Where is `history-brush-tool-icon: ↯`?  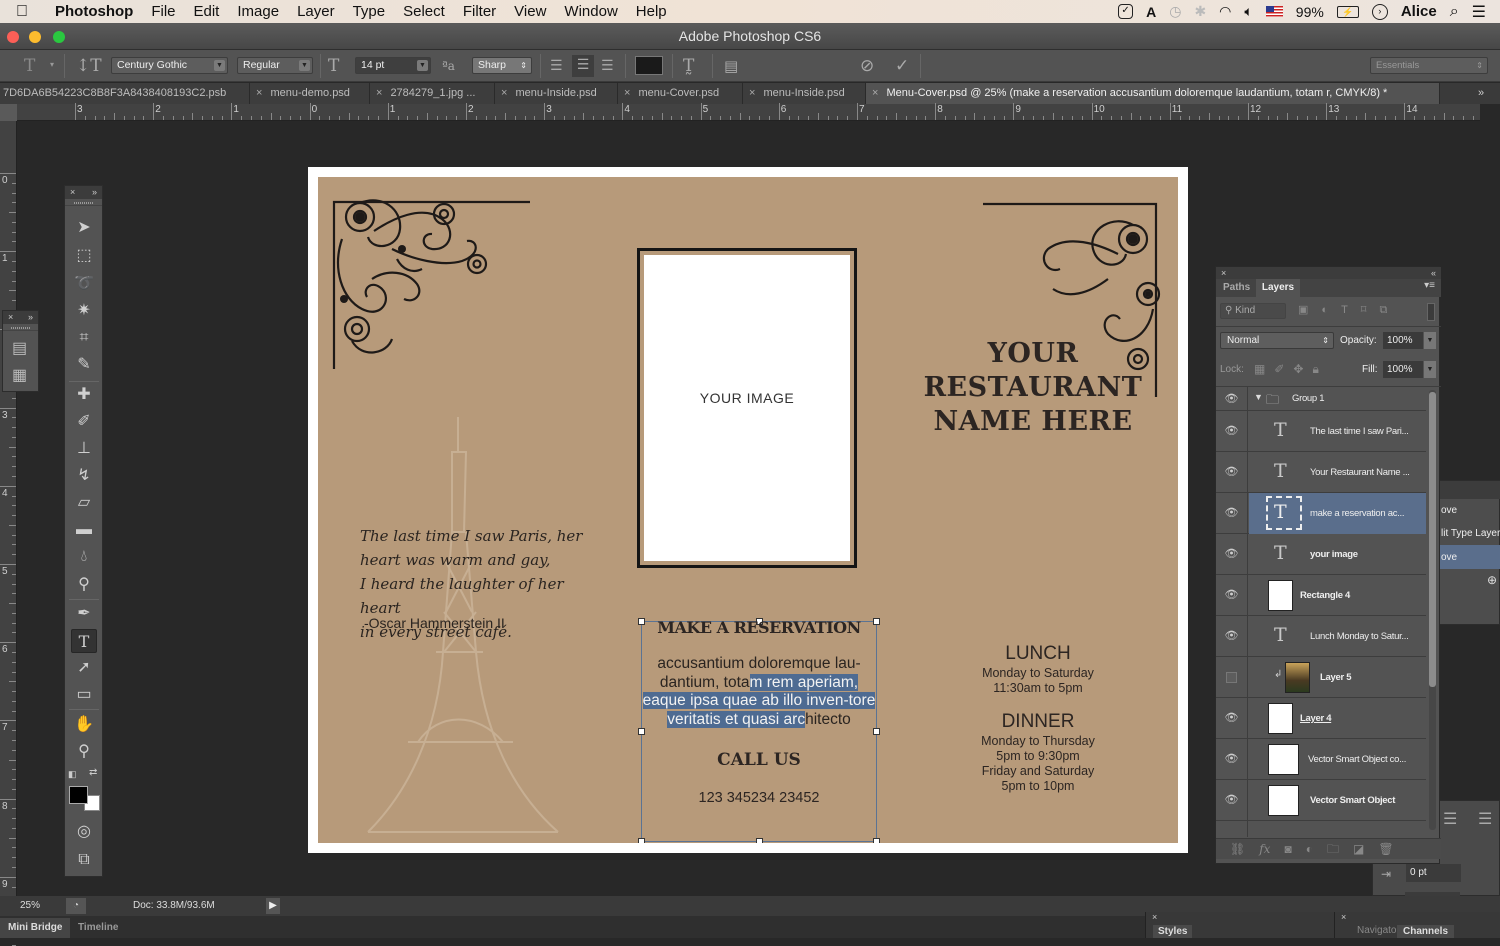 history-brush-tool-icon: ↯ is located at coordinates (84, 476).